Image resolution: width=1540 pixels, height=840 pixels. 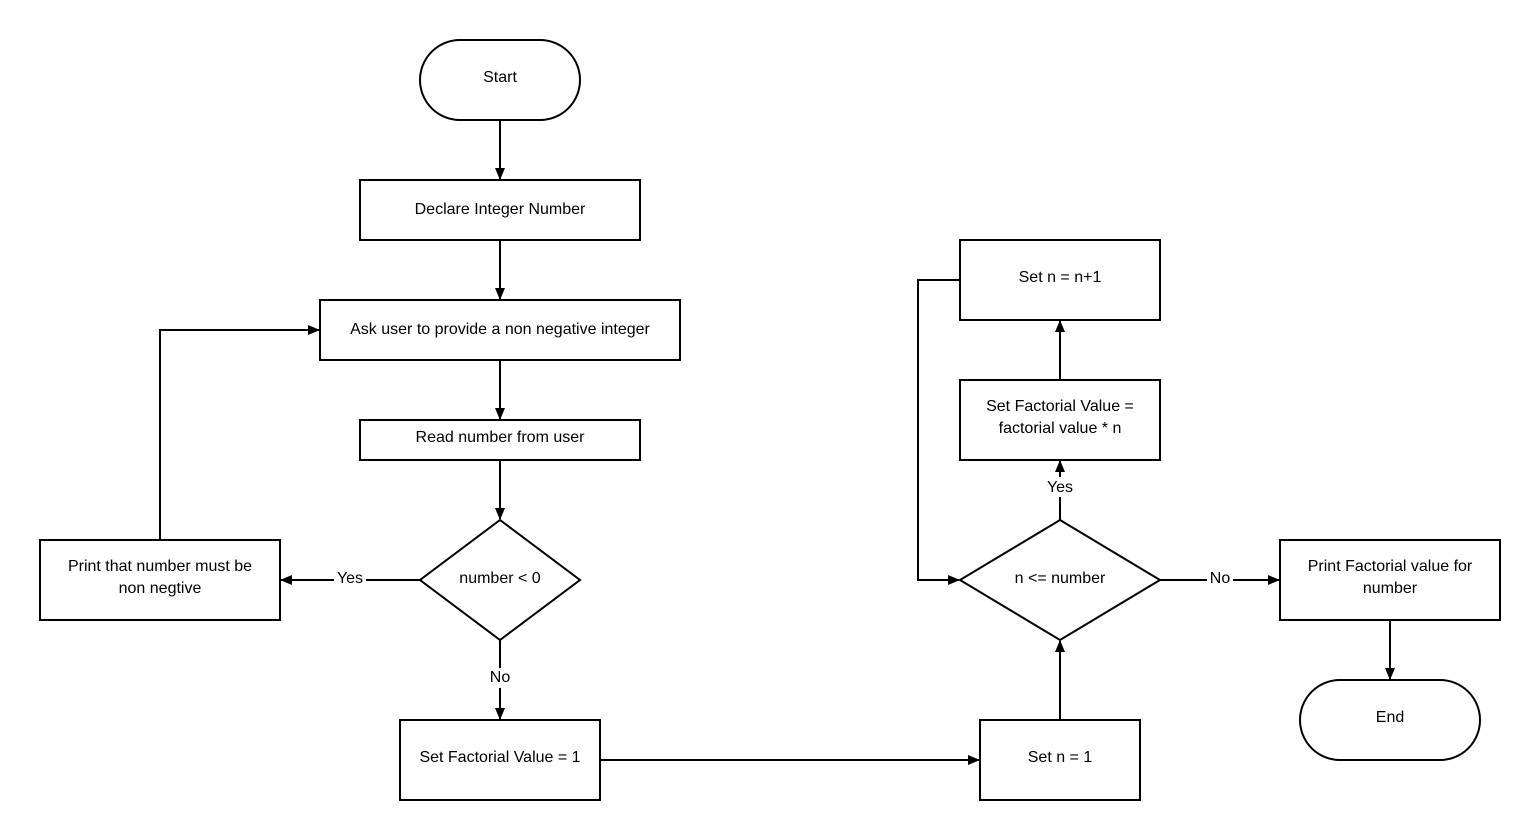 I want to click on node-multiply-line1: Set Factorial Value =, so click(x=1060, y=406).